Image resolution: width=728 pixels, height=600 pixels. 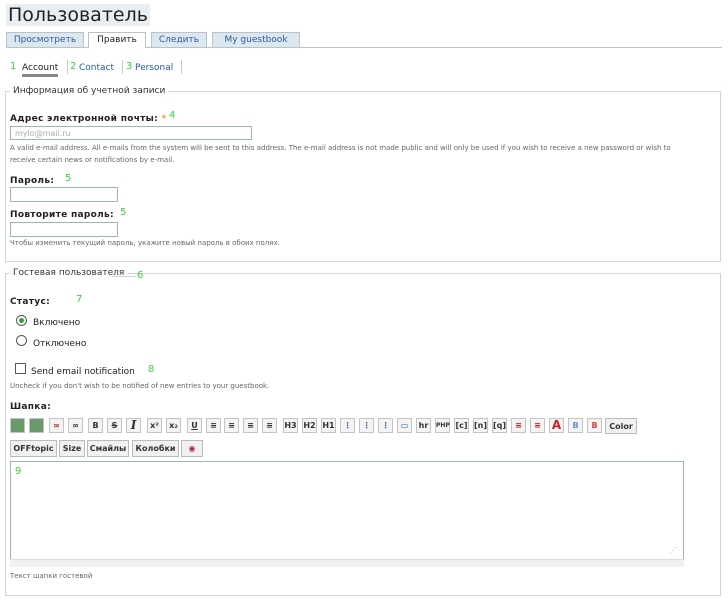 I want to click on status-off-label: Отключено, so click(x=60, y=344).